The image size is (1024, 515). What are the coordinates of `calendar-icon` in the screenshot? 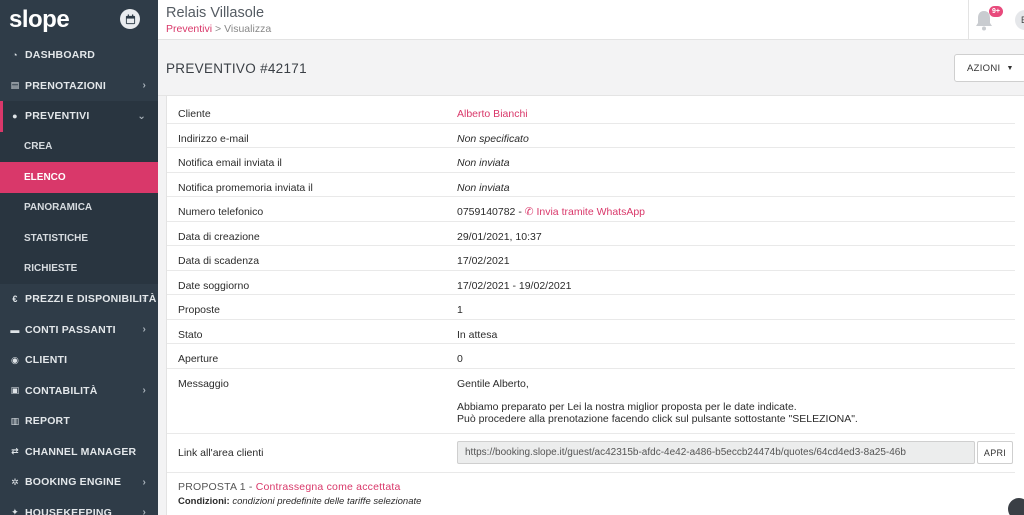 It's located at (130, 18).